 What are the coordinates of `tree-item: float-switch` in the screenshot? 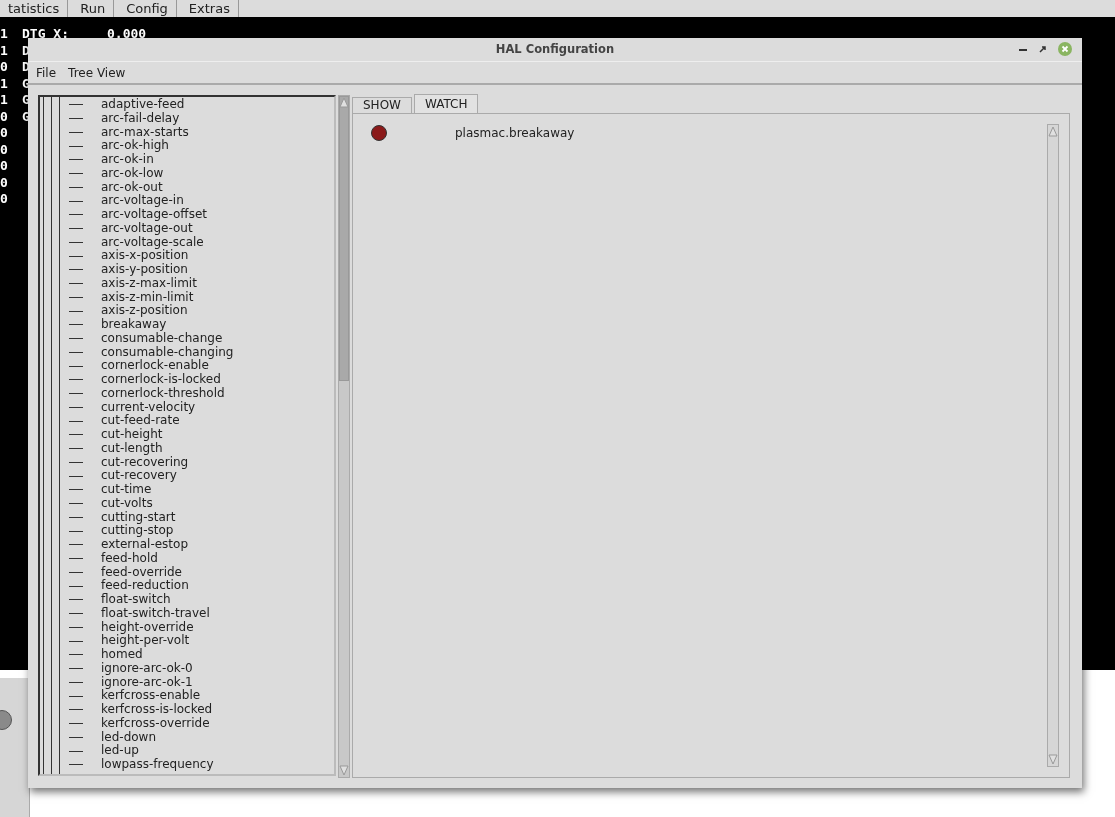 It's located at (136, 600).